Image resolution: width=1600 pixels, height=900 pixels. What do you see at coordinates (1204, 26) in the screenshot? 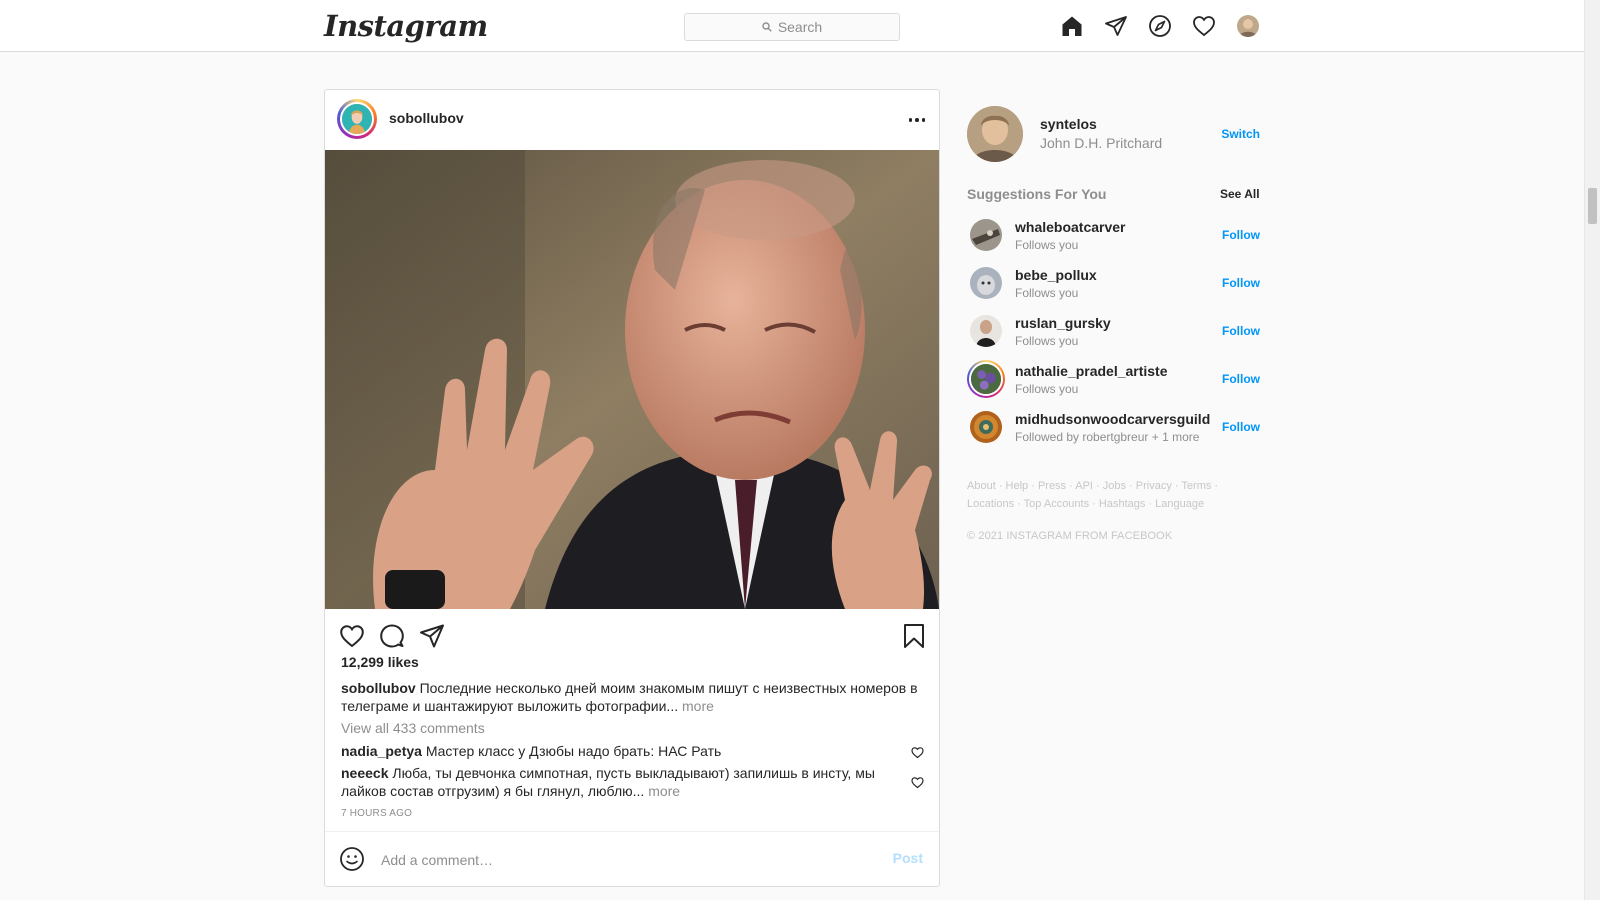
I see `heart-icon` at bounding box center [1204, 26].